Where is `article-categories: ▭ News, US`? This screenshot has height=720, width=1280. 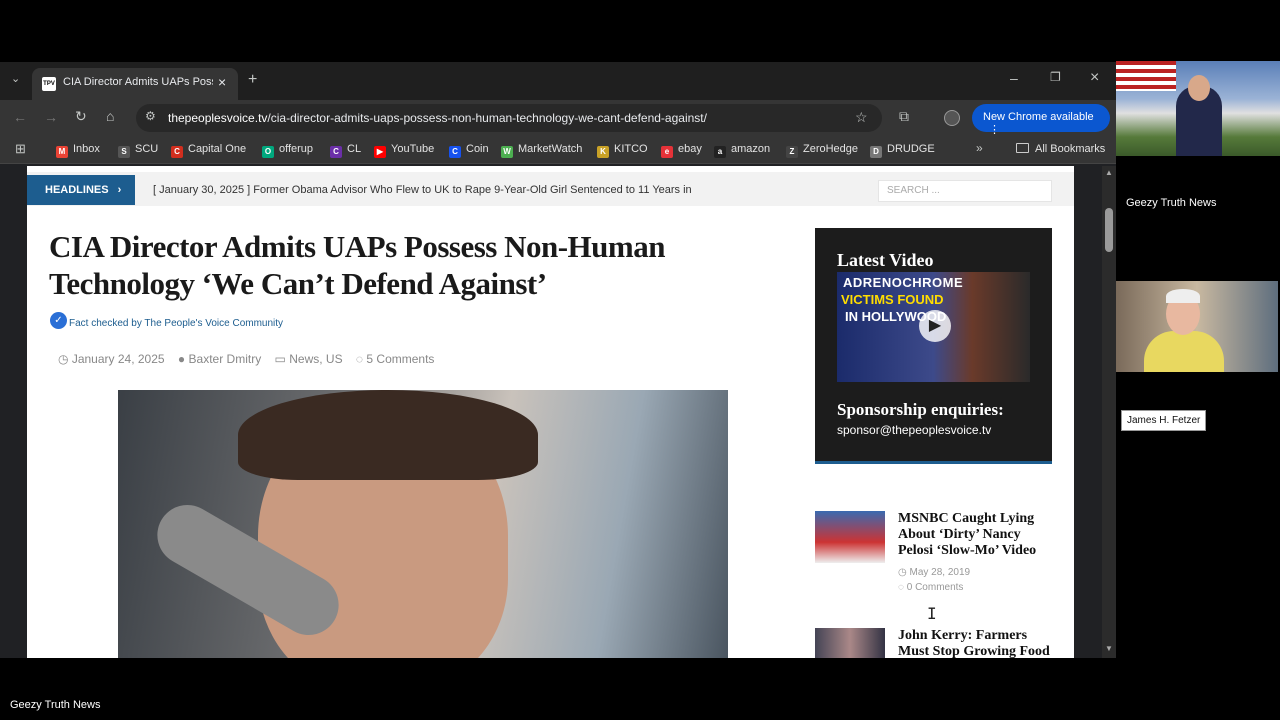
article-categories: ▭ News, US is located at coordinates (309, 359).